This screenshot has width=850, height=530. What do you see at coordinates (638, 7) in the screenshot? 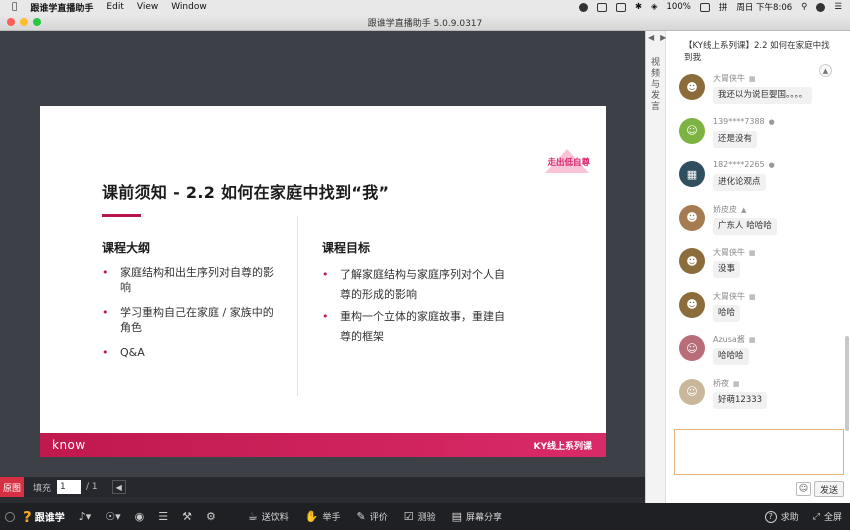
I see `bluetooth-icon: ✱` at bounding box center [638, 7].